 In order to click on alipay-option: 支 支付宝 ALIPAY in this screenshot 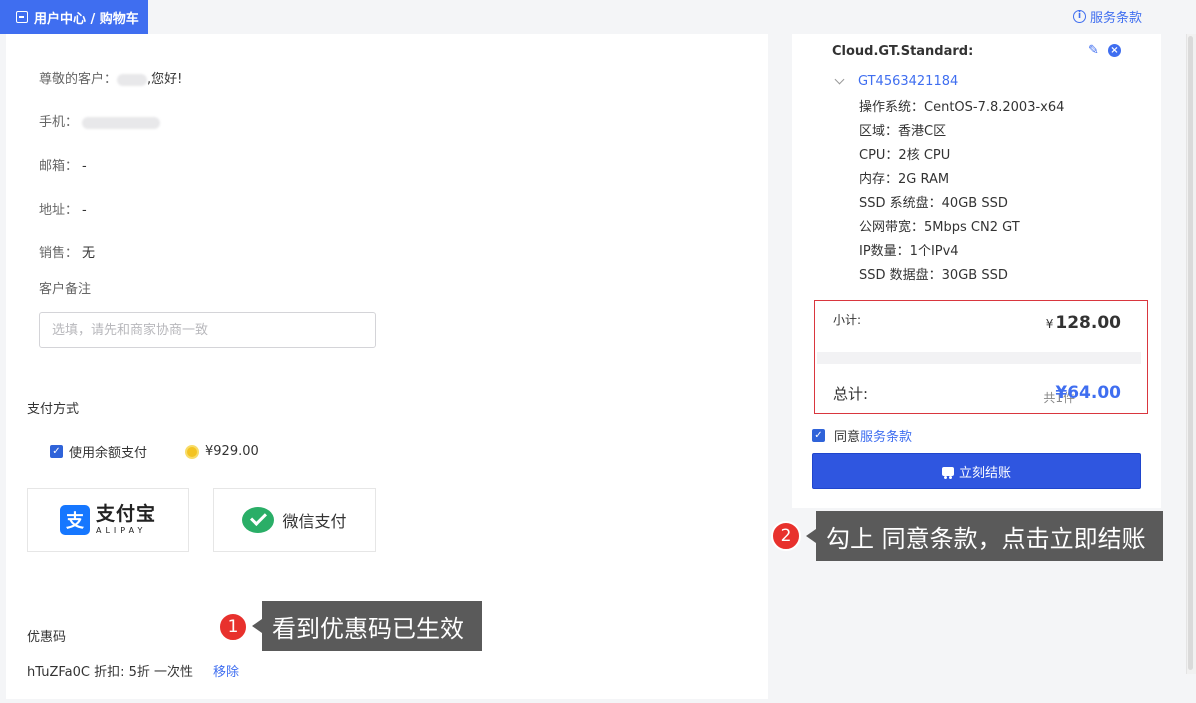, I will do `click(108, 520)`.